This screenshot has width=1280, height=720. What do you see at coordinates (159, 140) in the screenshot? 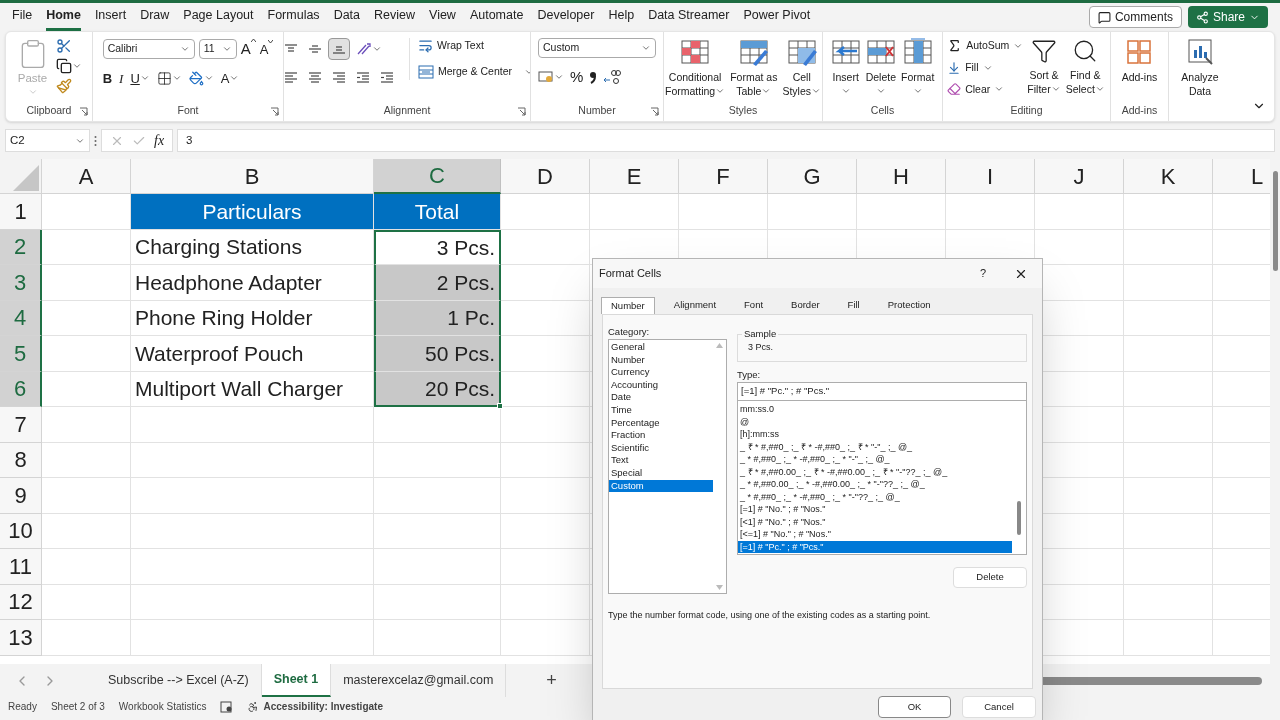
I see `insert-function-button: fx` at bounding box center [159, 140].